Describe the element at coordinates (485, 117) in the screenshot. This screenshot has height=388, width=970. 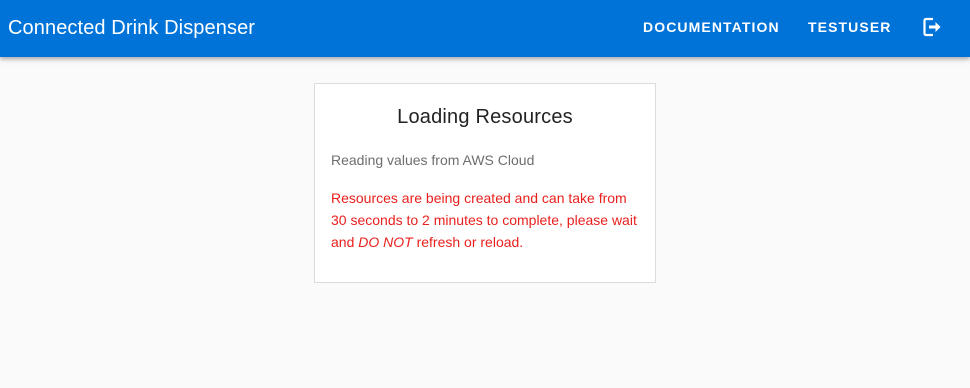
I see `card-title: Loading Resources` at that location.